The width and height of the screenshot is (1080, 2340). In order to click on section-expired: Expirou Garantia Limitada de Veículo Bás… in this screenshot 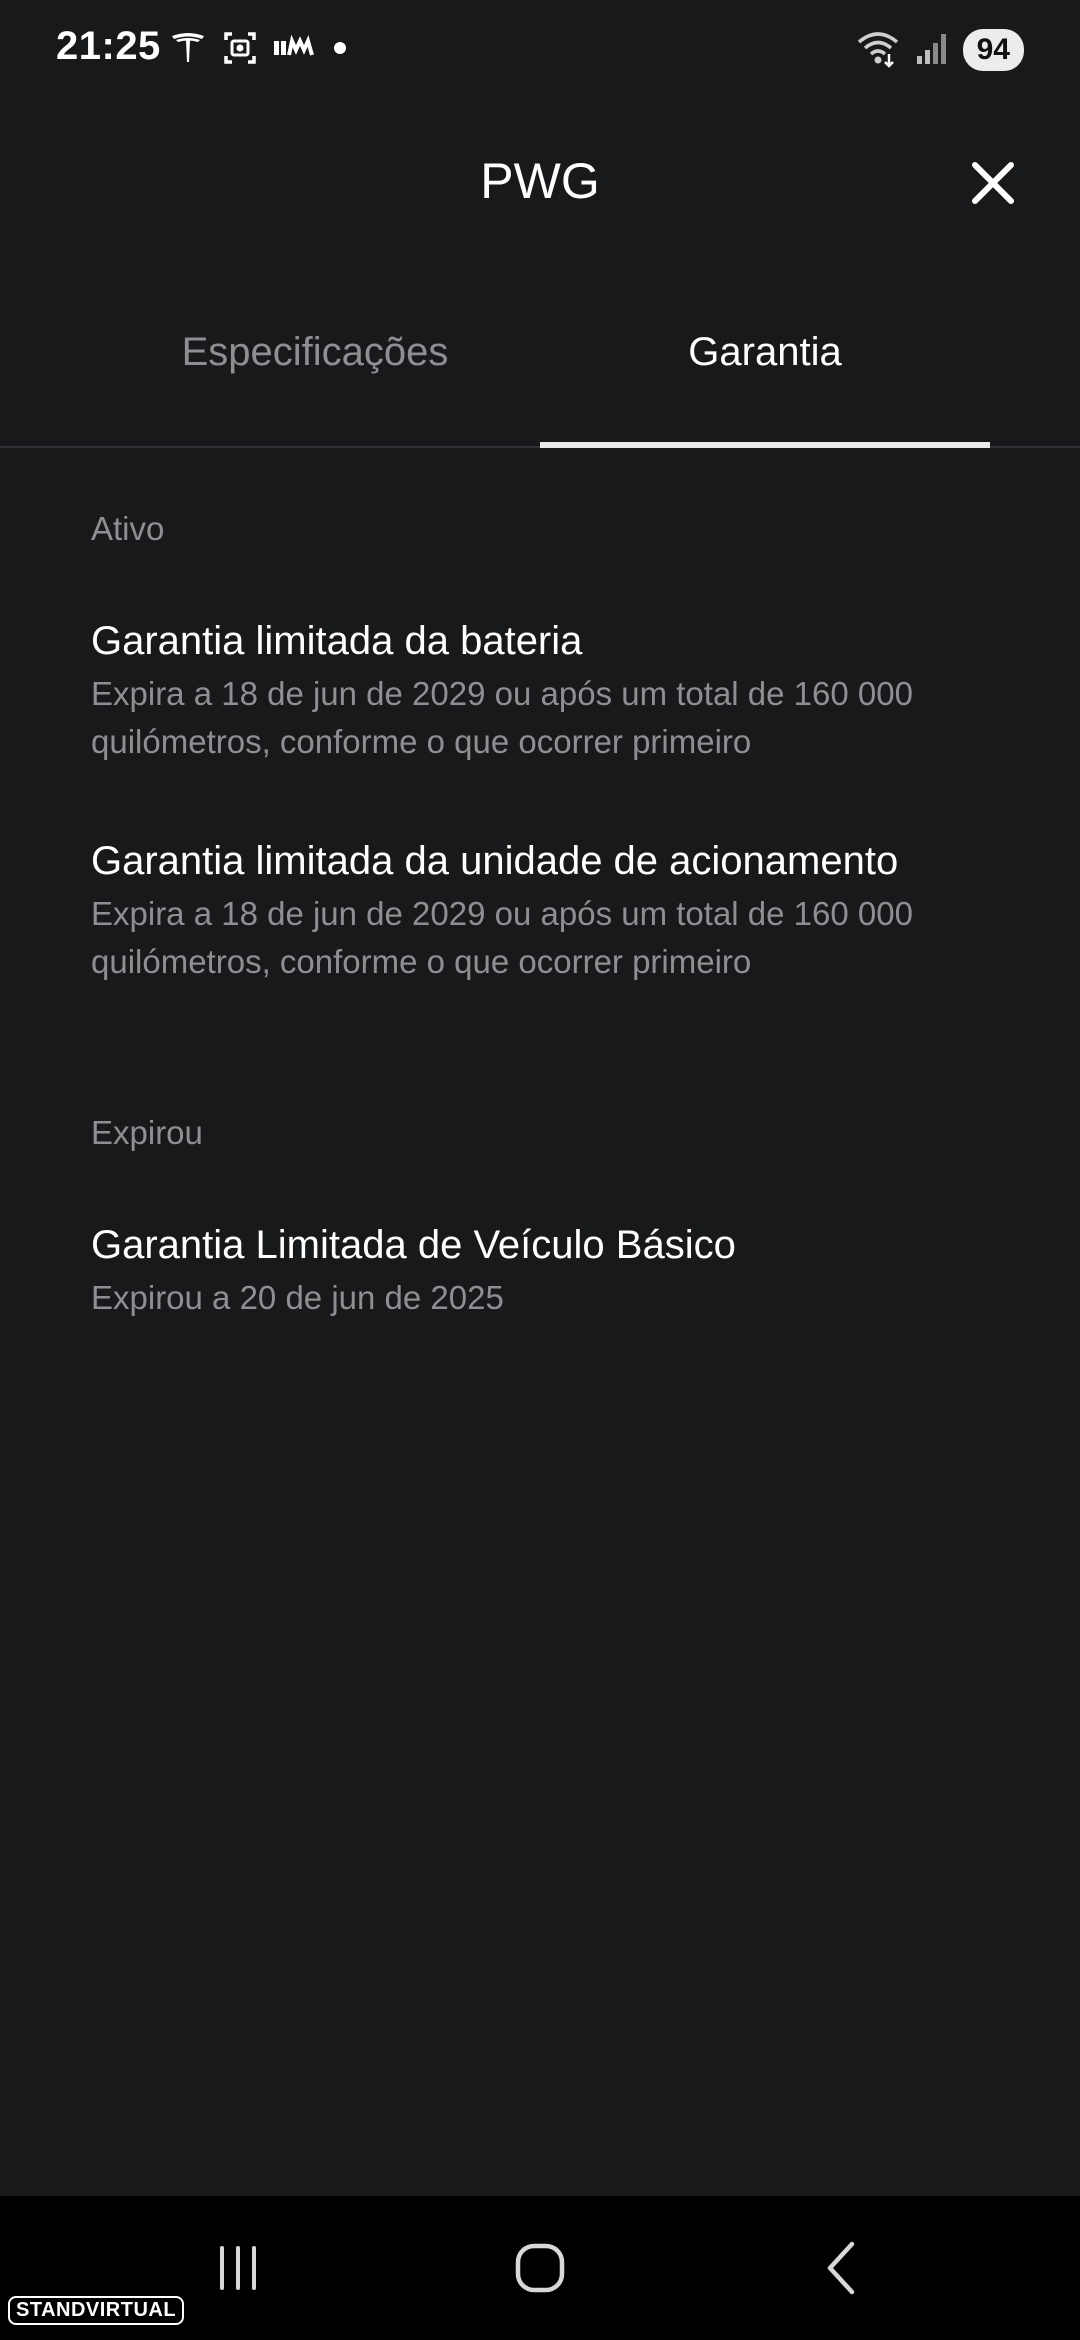, I will do `click(551, 1218)`.